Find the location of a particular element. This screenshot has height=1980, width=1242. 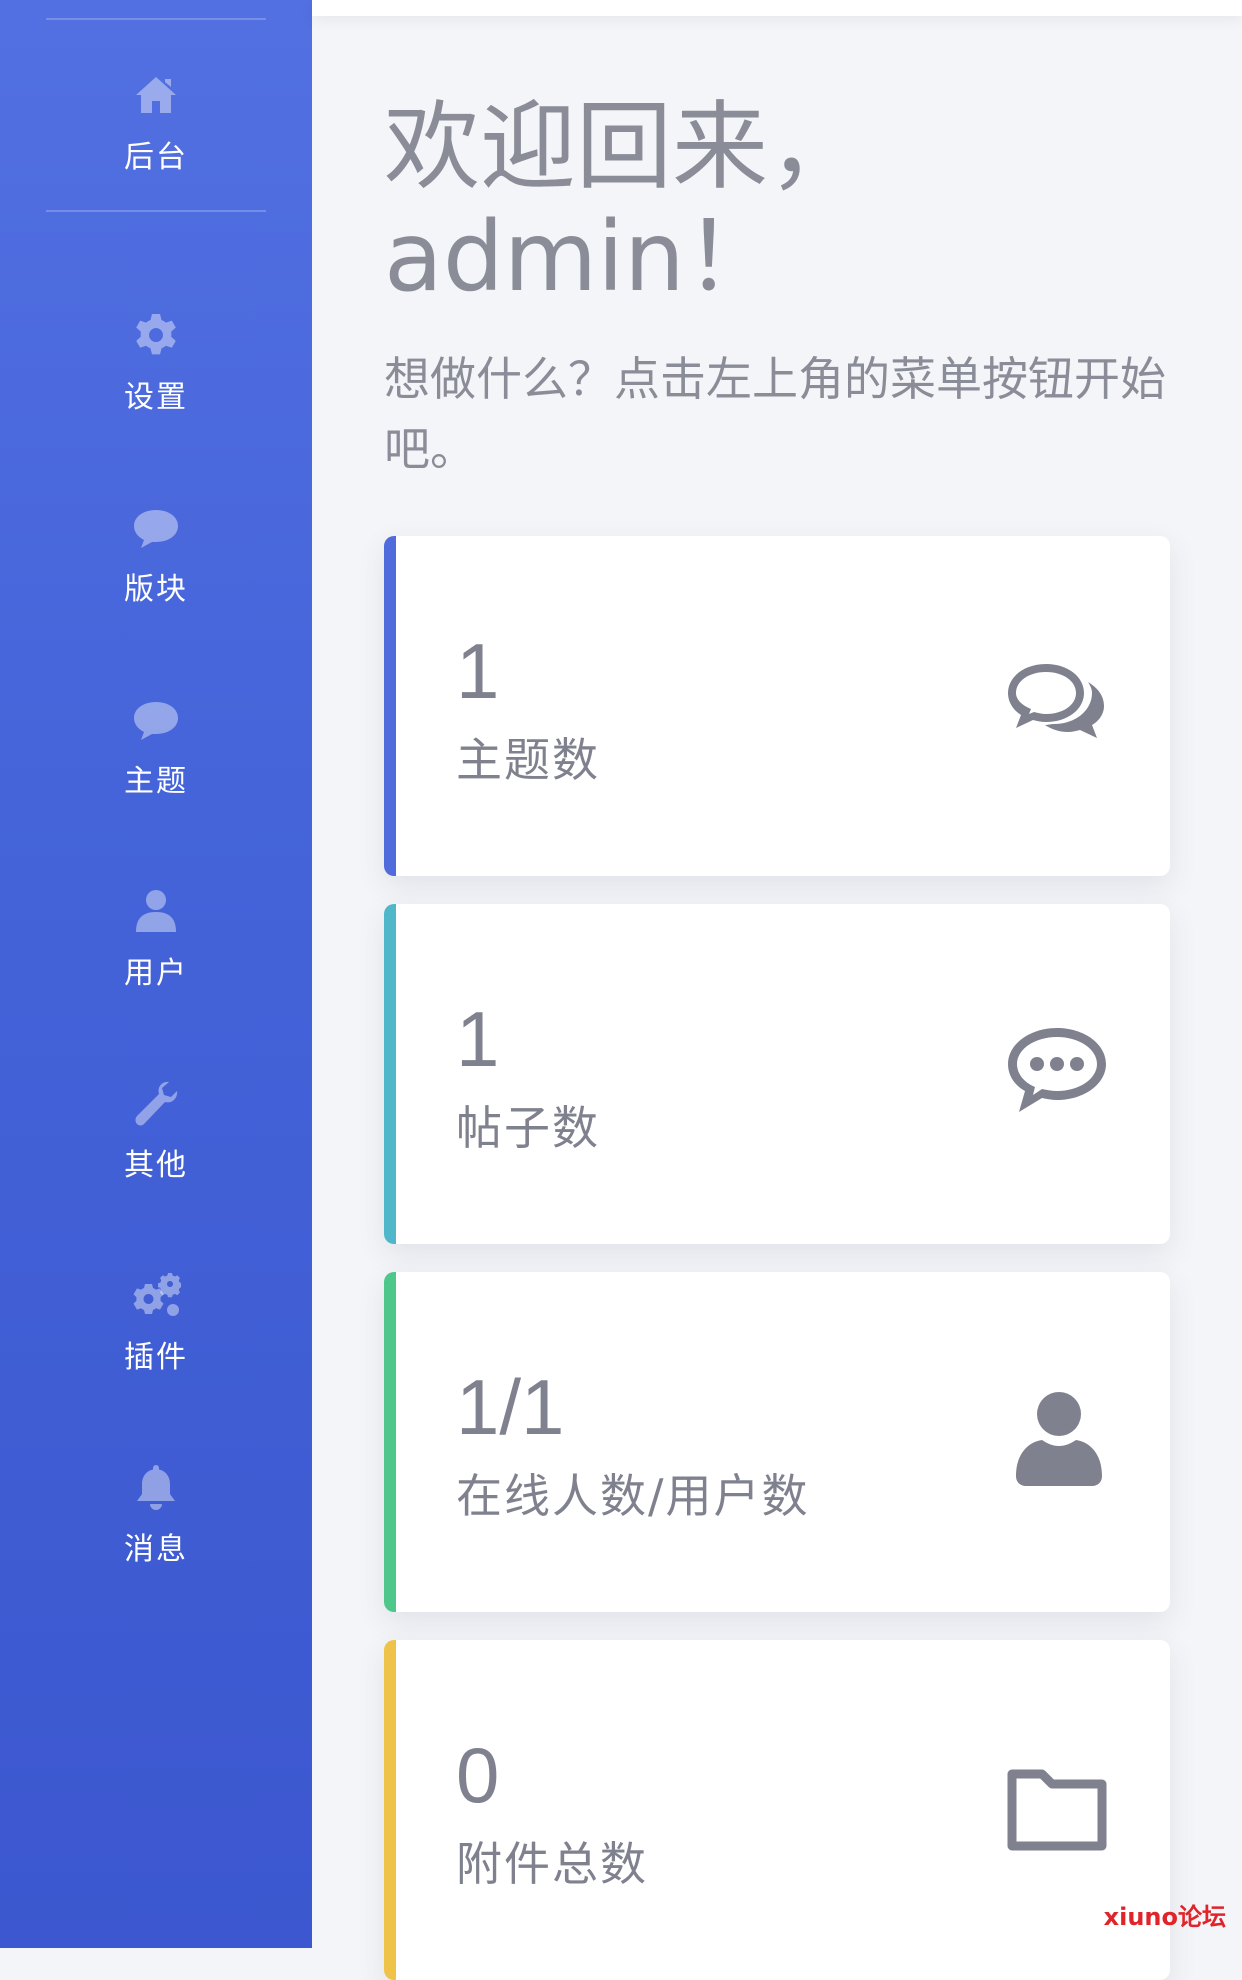

sidebar-item-label: 设置 is located at coordinates (156, 397).